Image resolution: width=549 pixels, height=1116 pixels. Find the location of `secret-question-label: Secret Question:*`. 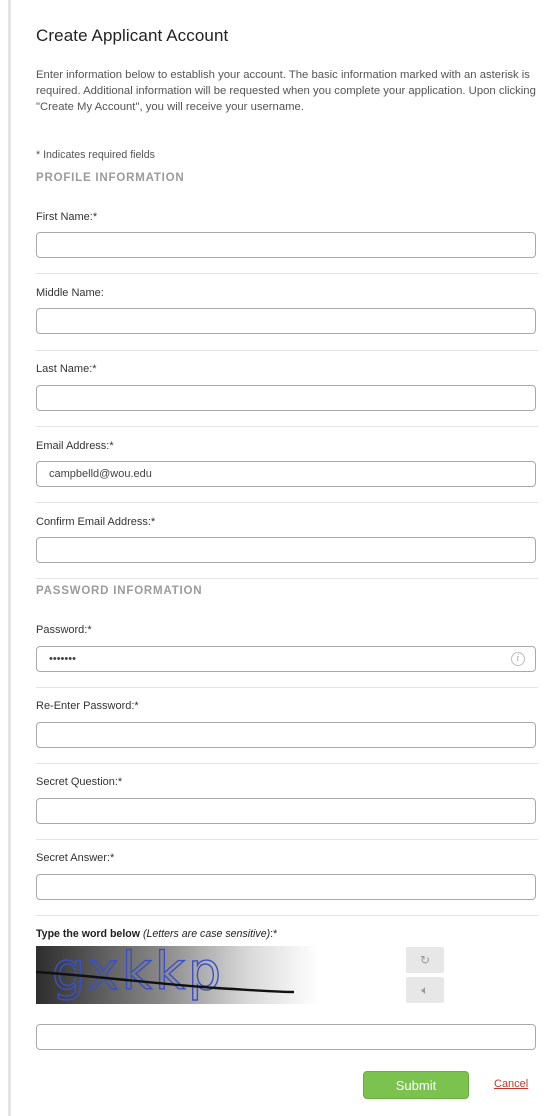

secret-question-label: Secret Question:* is located at coordinates (79, 782).